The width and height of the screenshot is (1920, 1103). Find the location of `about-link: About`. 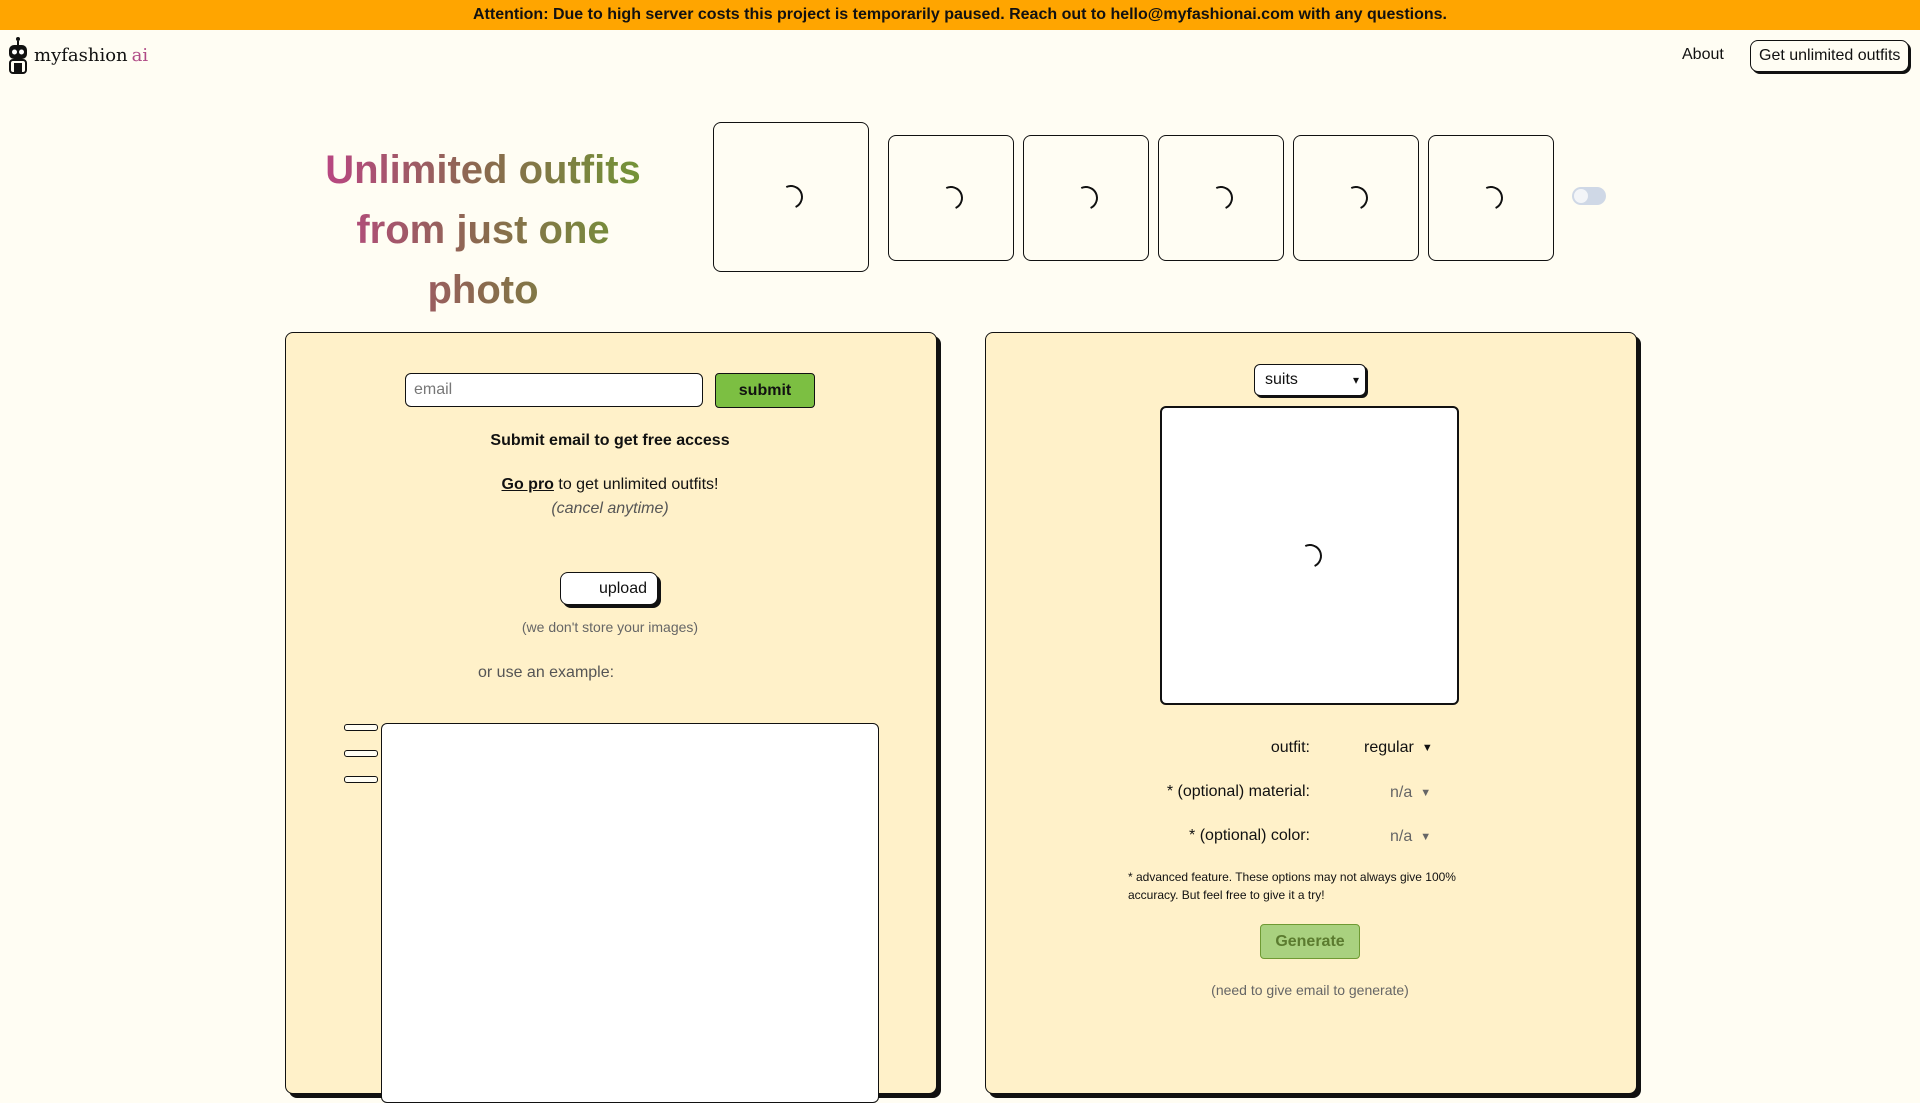

about-link: About is located at coordinates (1703, 55).